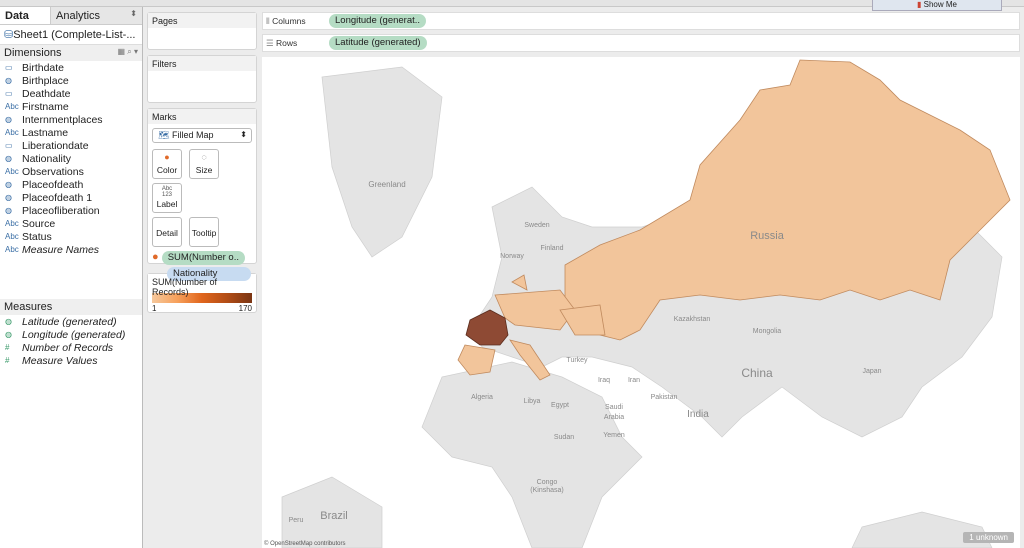 This screenshot has height=548, width=1024. I want to click on map-label: Brazil, so click(334, 516).